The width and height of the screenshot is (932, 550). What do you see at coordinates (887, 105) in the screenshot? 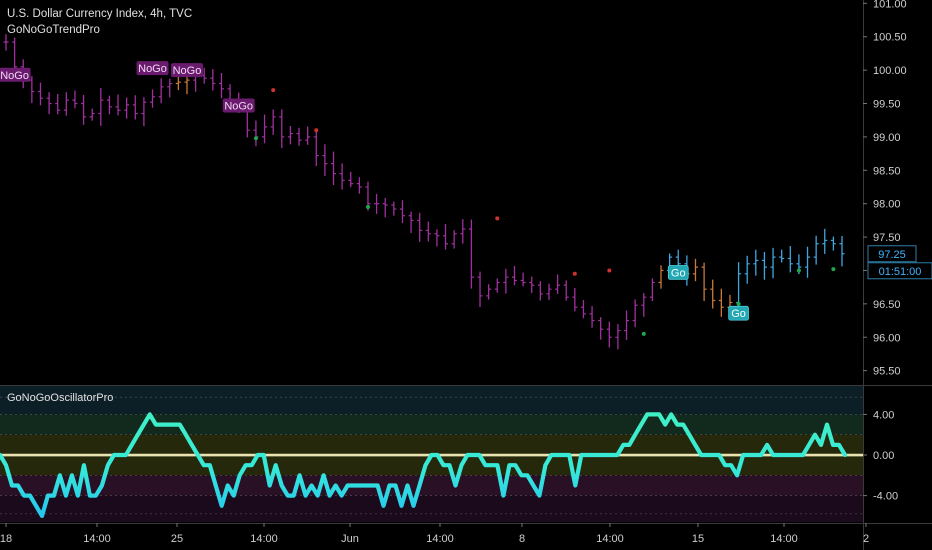
I see `price-axis-label: 99.50` at bounding box center [887, 105].